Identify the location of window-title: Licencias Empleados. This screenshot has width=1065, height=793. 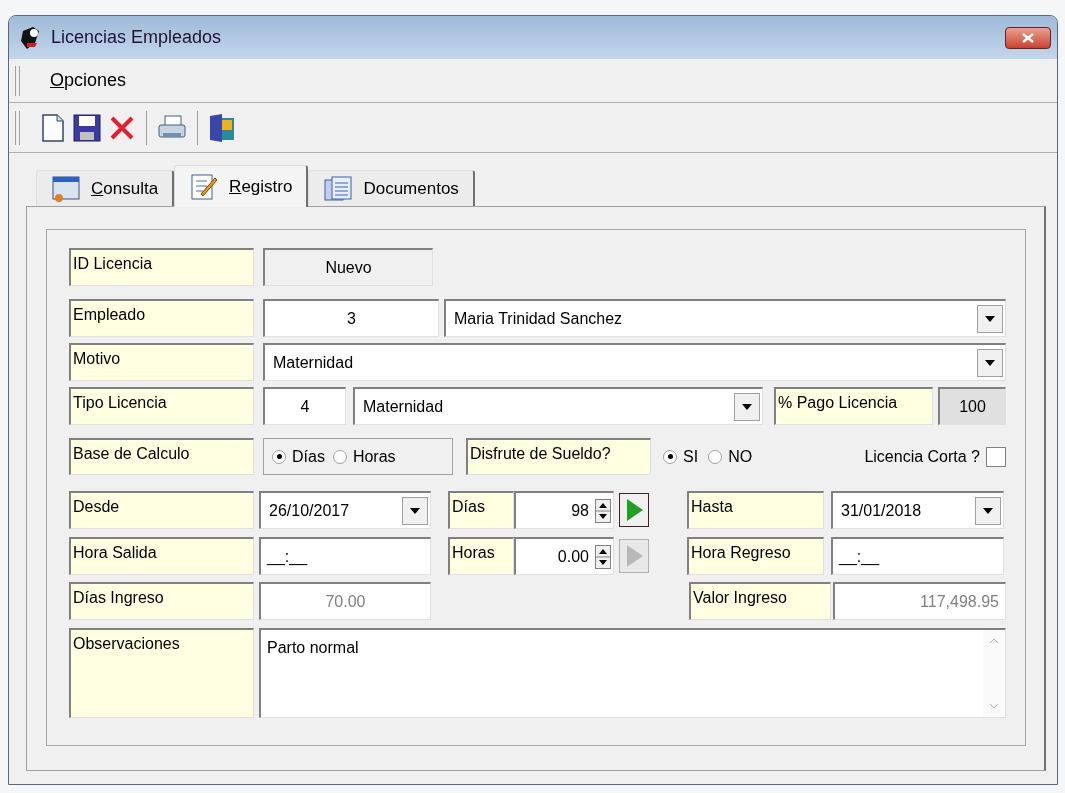
(137, 37).